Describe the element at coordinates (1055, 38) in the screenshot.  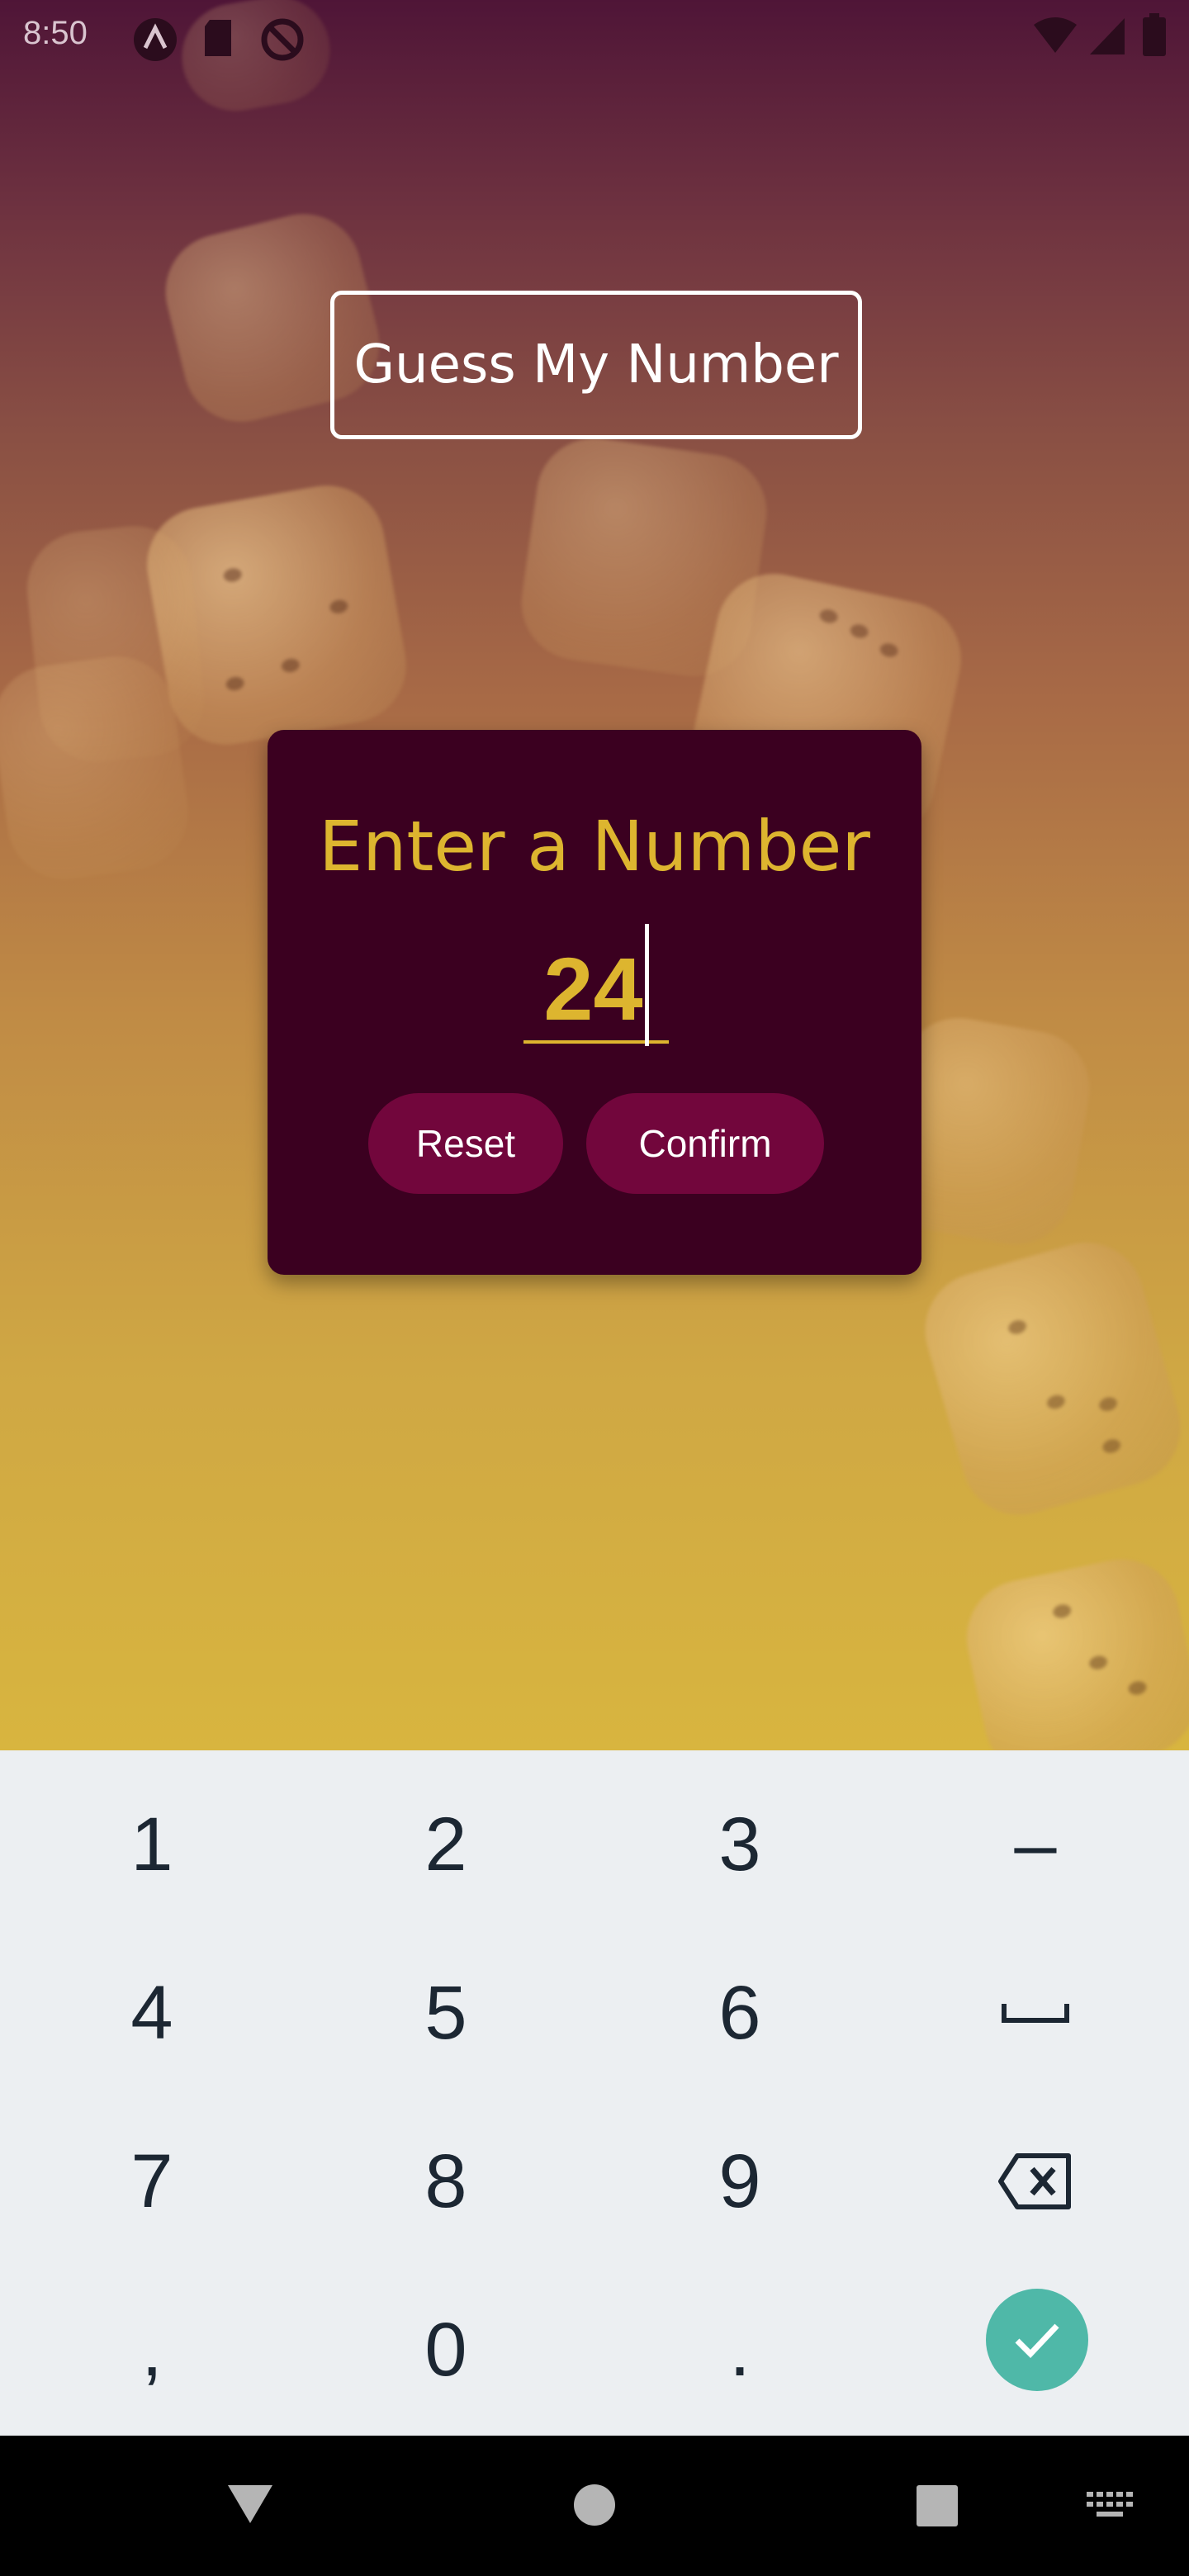
I see `wifi-icon` at that location.